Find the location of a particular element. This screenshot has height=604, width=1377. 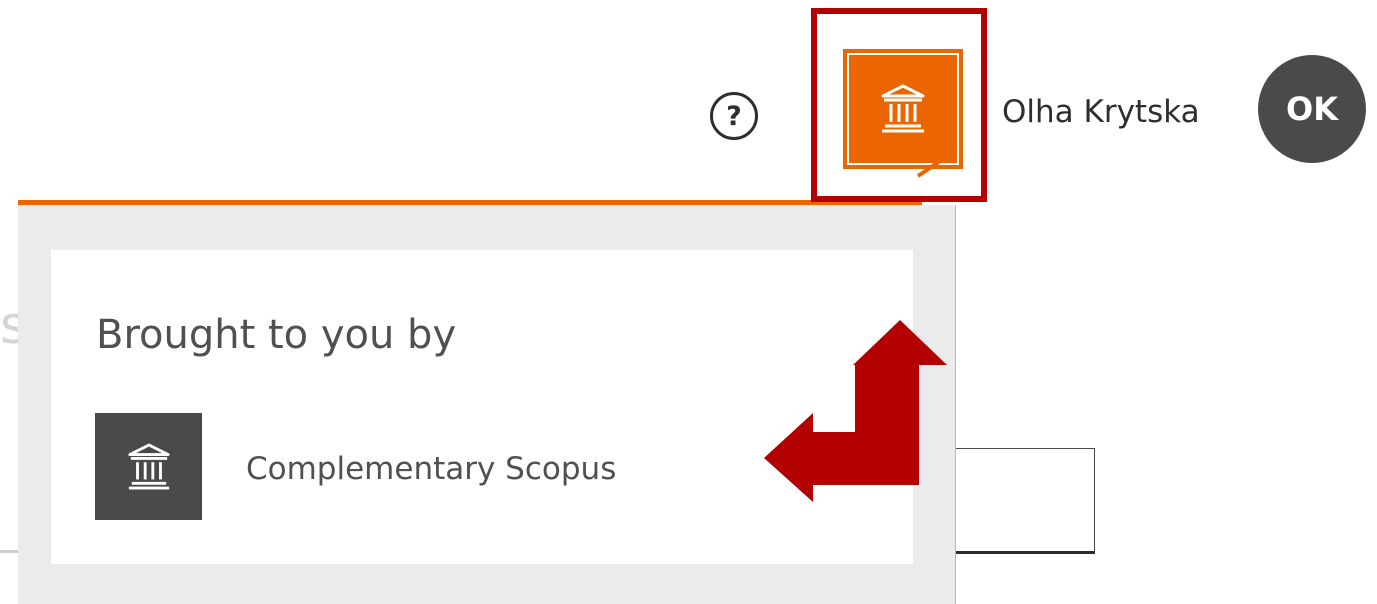

institution-logo-tile is located at coordinates (148, 466).